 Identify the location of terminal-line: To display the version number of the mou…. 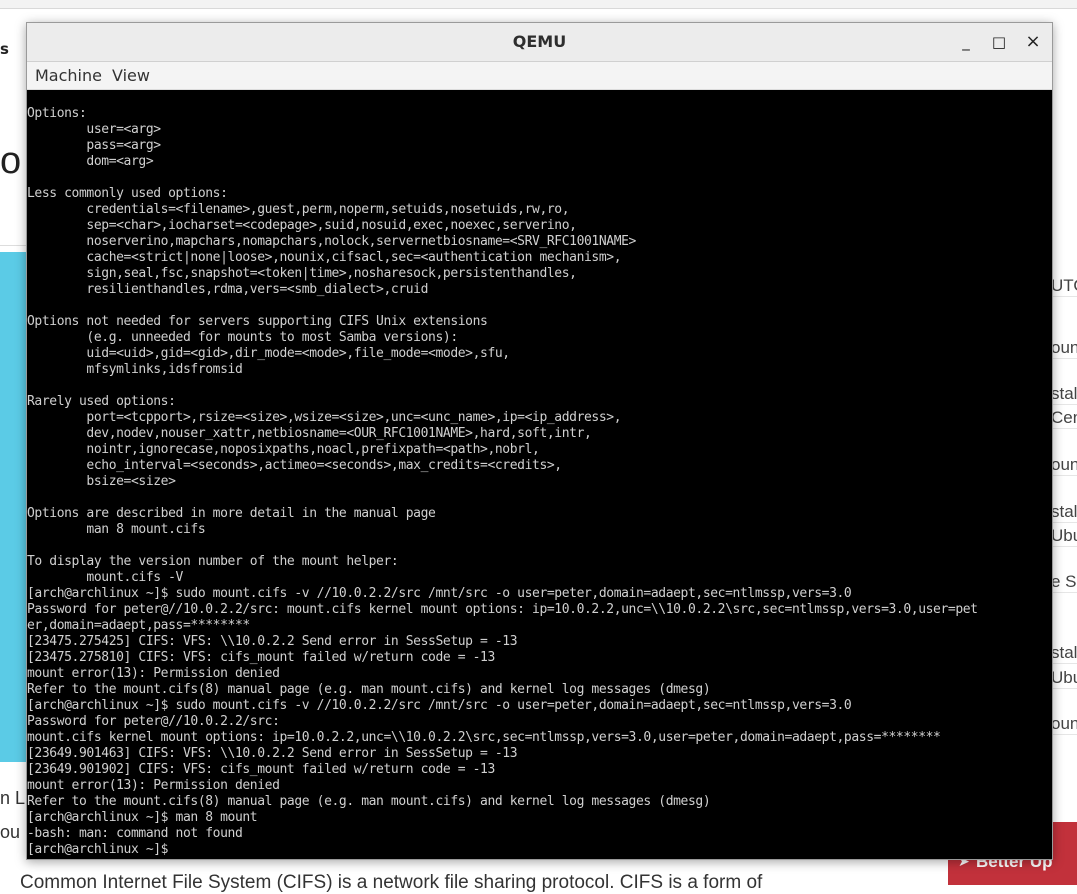
(213, 561).